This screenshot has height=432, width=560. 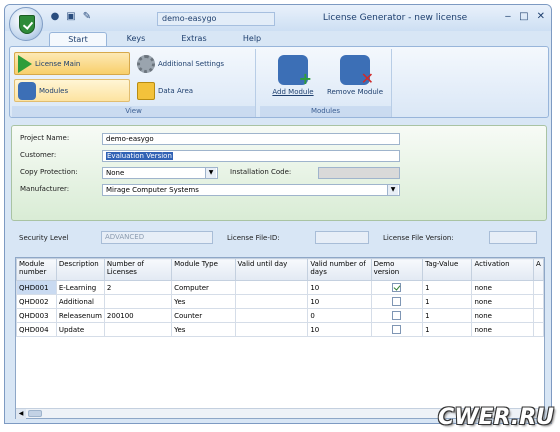 What do you see at coordinates (251, 190) in the screenshot?
I see `manufacturer-select: Mirage Computer Systems` at bounding box center [251, 190].